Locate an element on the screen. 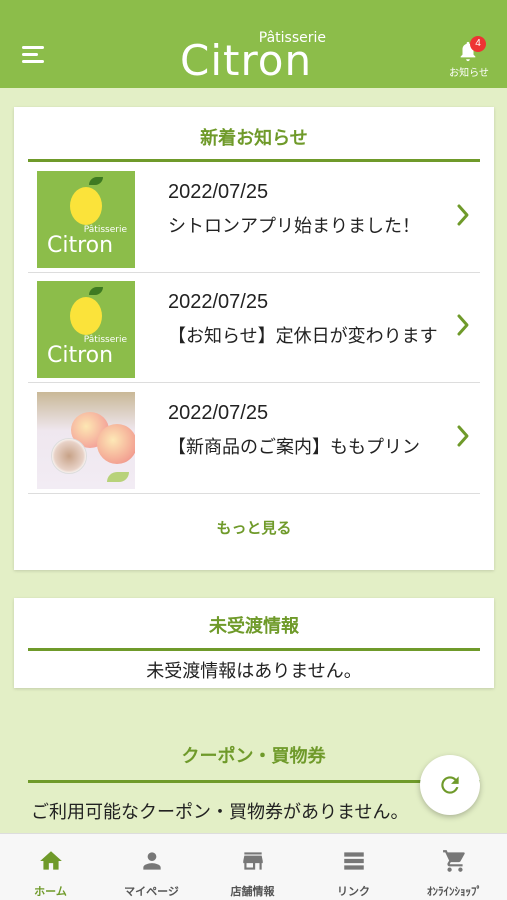  tab-links: リンク is located at coordinates (353, 867).